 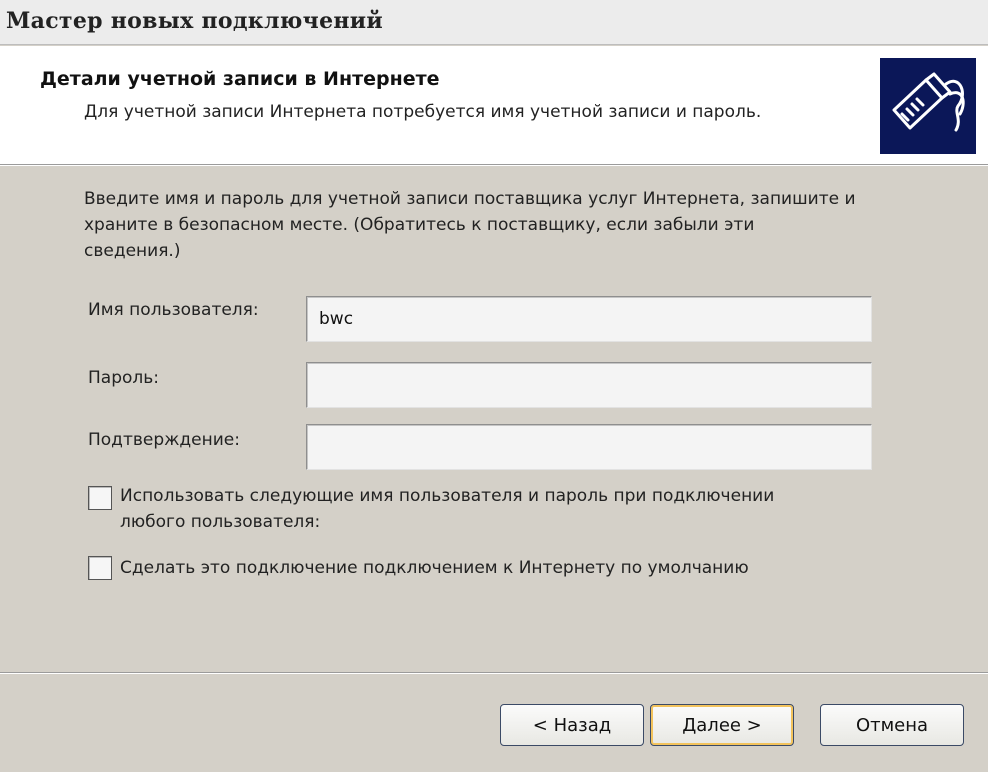 What do you see at coordinates (572, 725) in the screenshot?
I see `back-button: < Назад` at bounding box center [572, 725].